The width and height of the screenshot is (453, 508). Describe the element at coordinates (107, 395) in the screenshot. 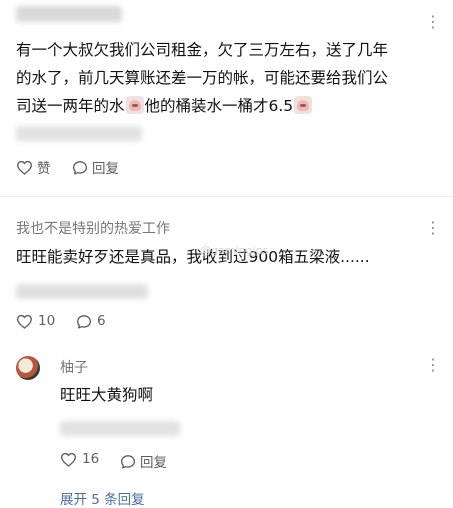

I see `reply-text: 旺旺大黄狗啊` at that location.